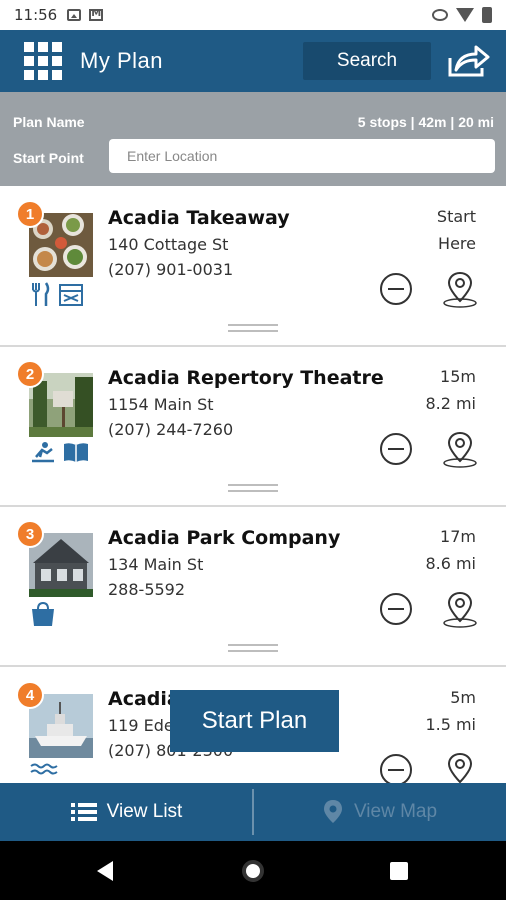  I want to click on tab-view-list: View List, so click(126, 812).